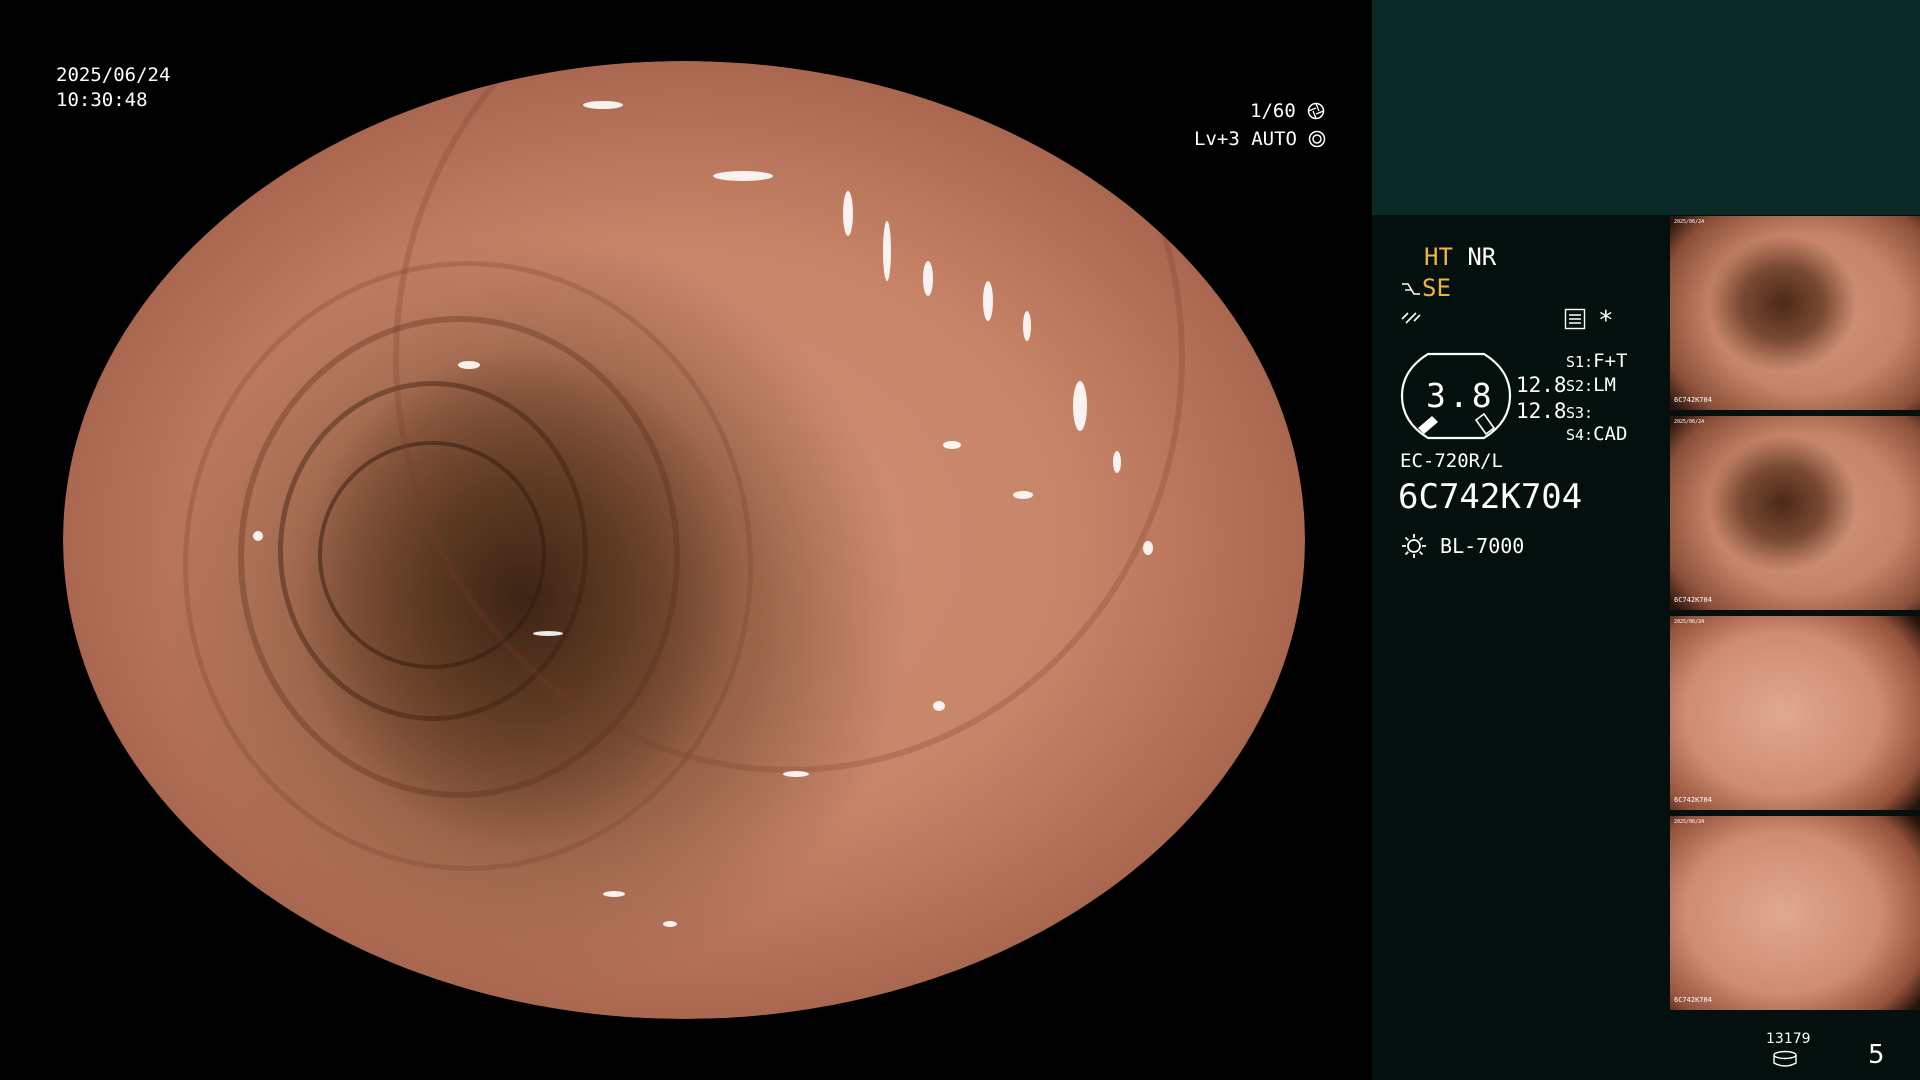 This screenshot has width=1920, height=1080. Describe the element at coordinates (1610, 434) in the screenshot. I see `switch-value: CAD` at that location.